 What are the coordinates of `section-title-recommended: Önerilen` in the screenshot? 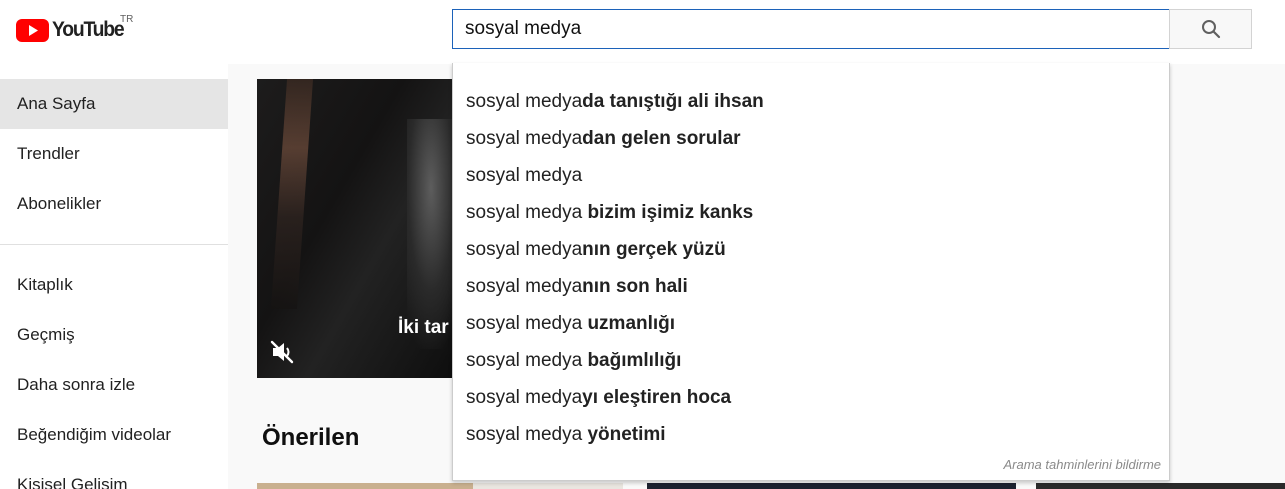 It's located at (311, 437).